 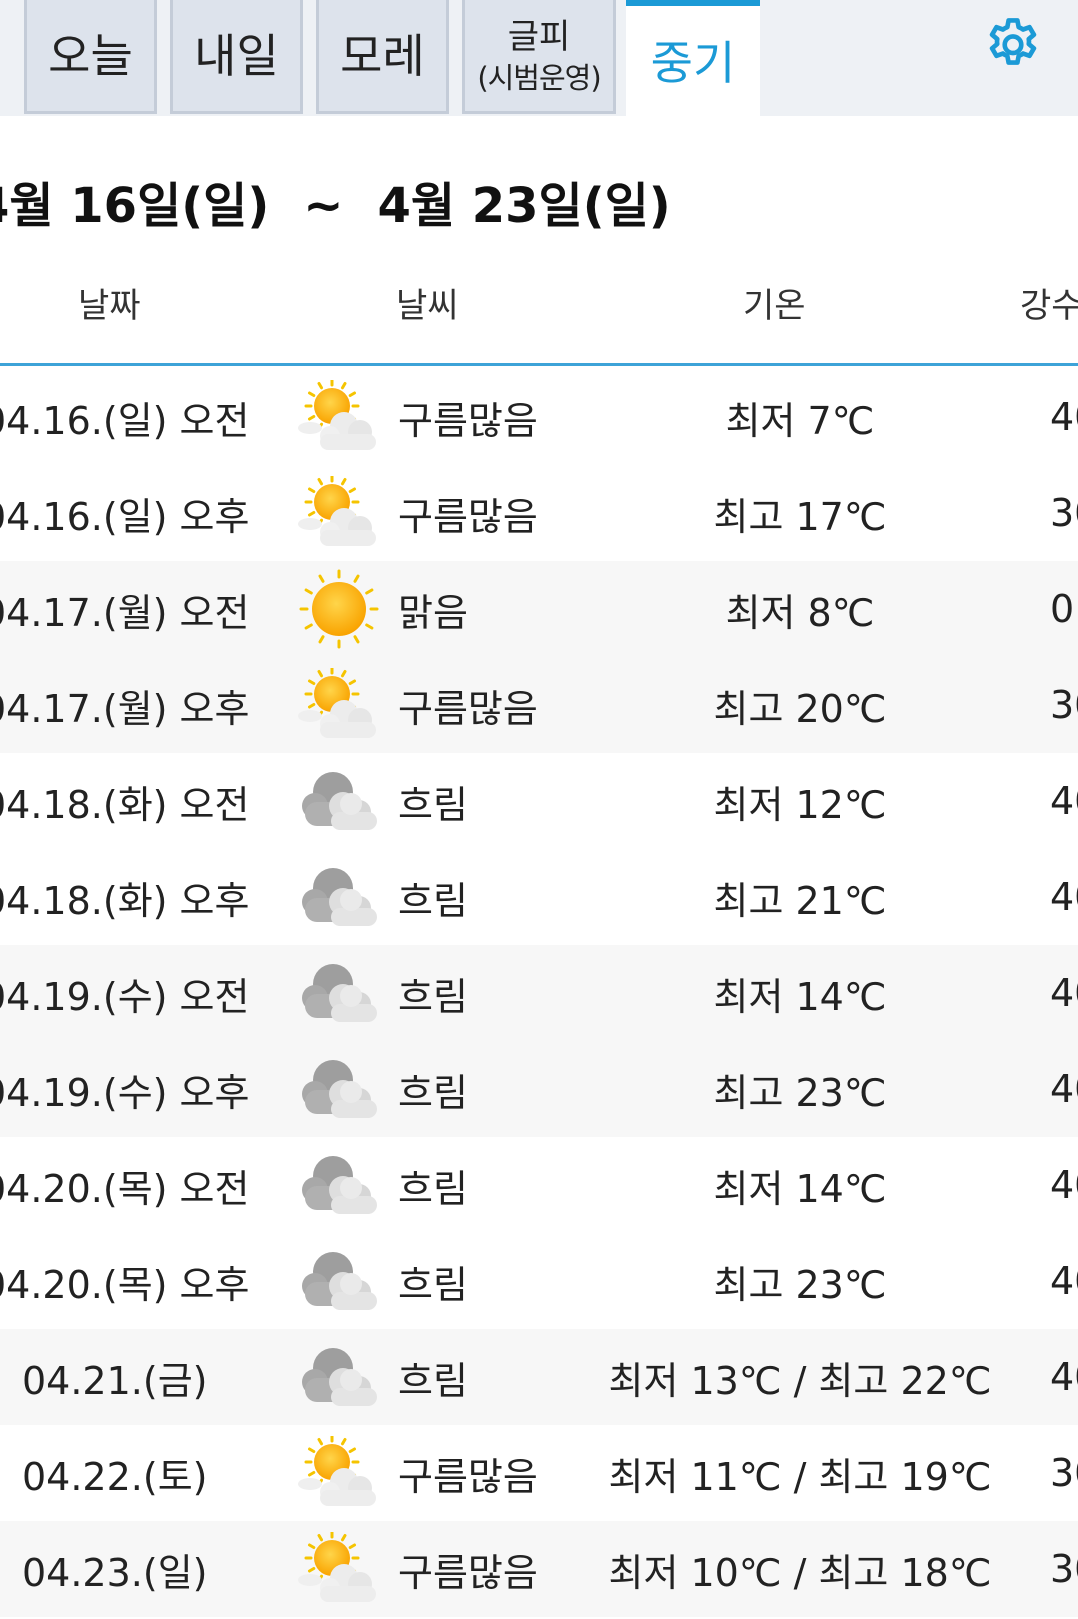 What do you see at coordinates (539, 78) in the screenshot?
I see `tab-sublabel: (시범운영)` at bounding box center [539, 78].